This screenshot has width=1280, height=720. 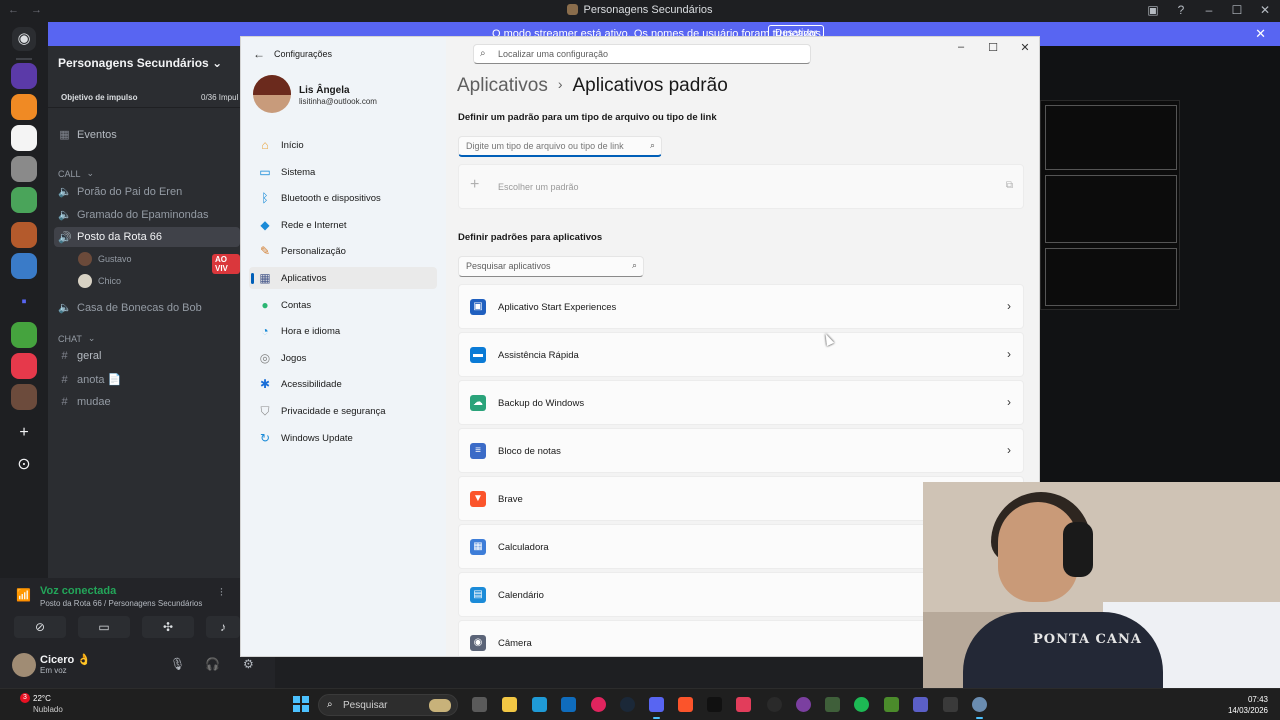 What do you see at coordinates (539, 704) in the screenshot?
I see `store-icon` at bounding box center [539, 704].